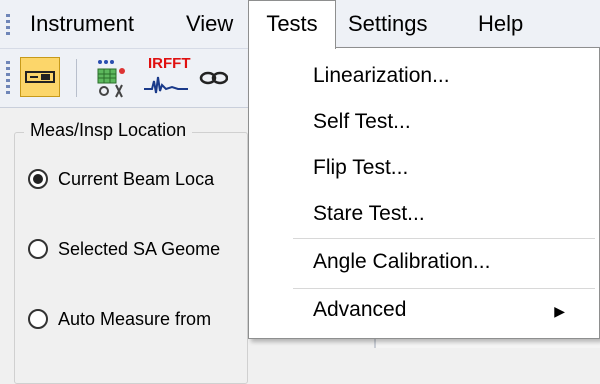  I want to click on instrument-connect-icon, so click(40, 77).